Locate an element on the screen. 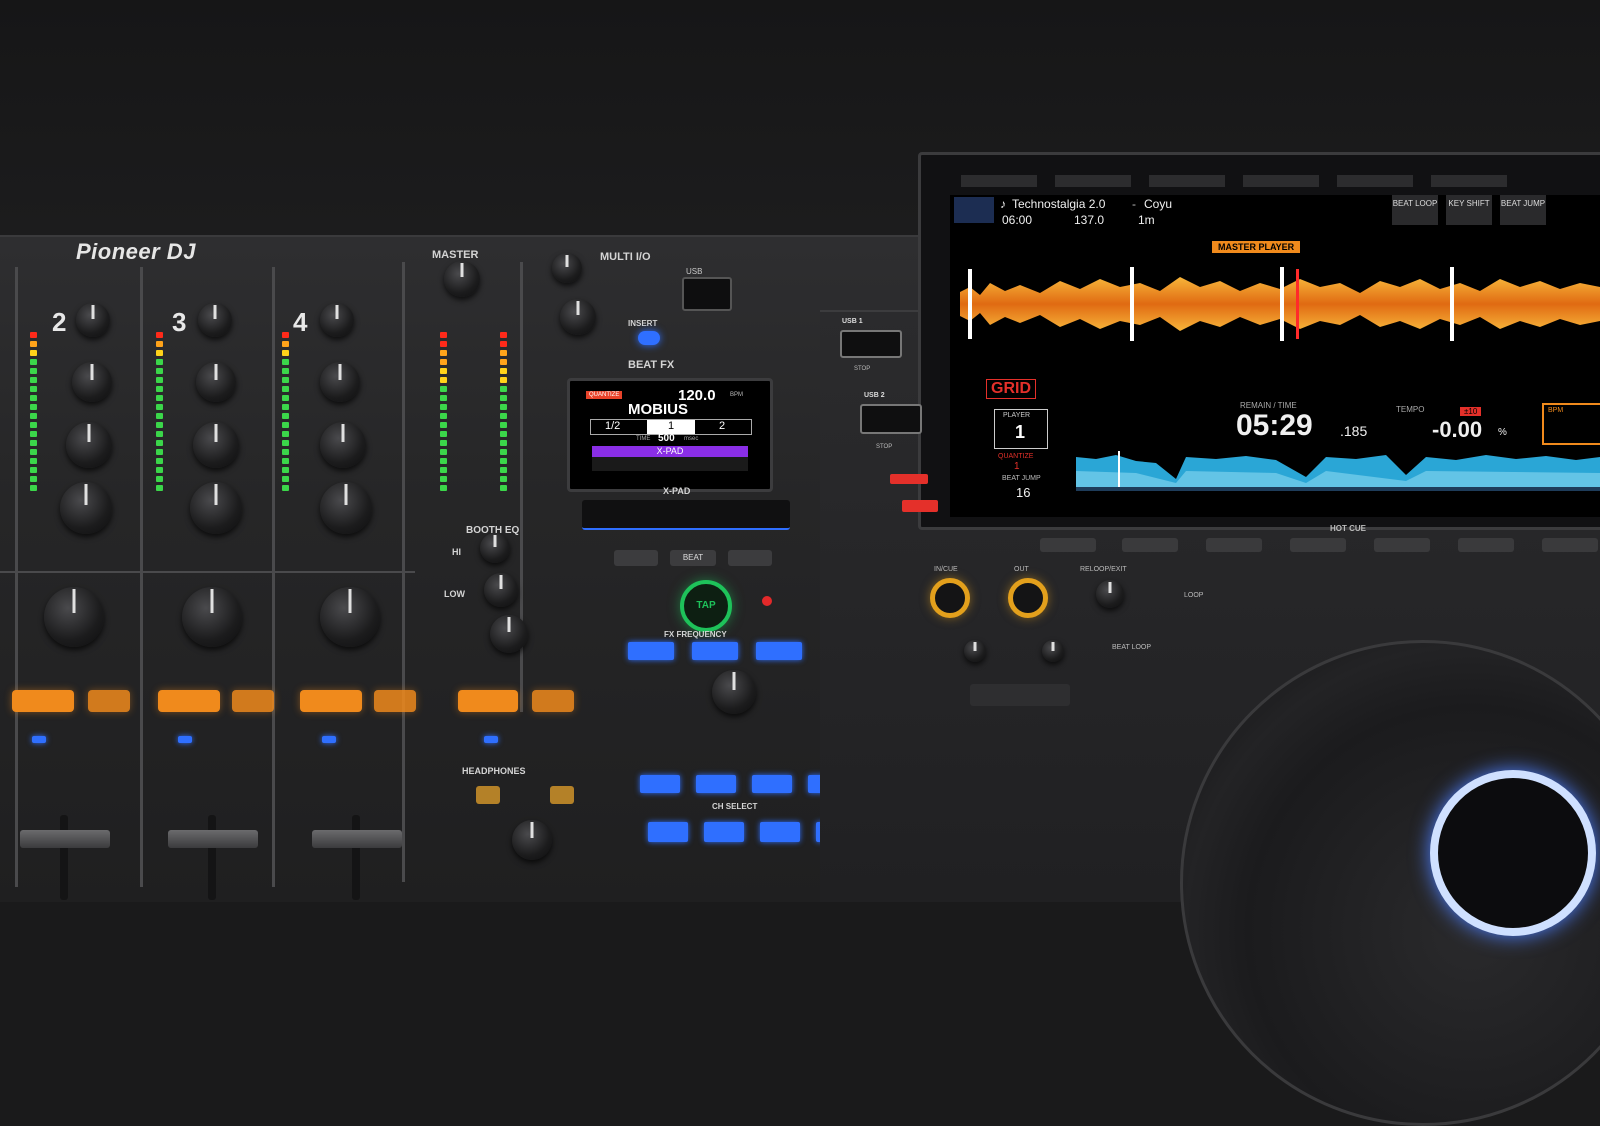 The image size is (1600, 1126). waveform-overview is located at coordinates (1338, 471).